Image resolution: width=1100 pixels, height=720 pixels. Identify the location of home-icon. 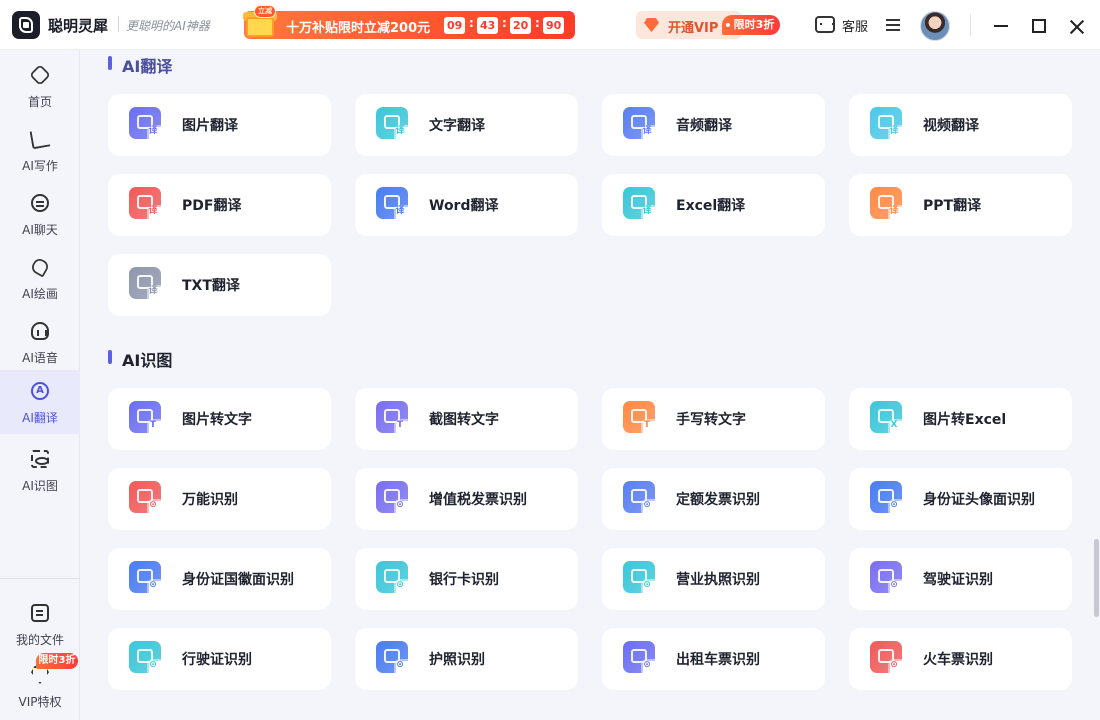
(40, 75).